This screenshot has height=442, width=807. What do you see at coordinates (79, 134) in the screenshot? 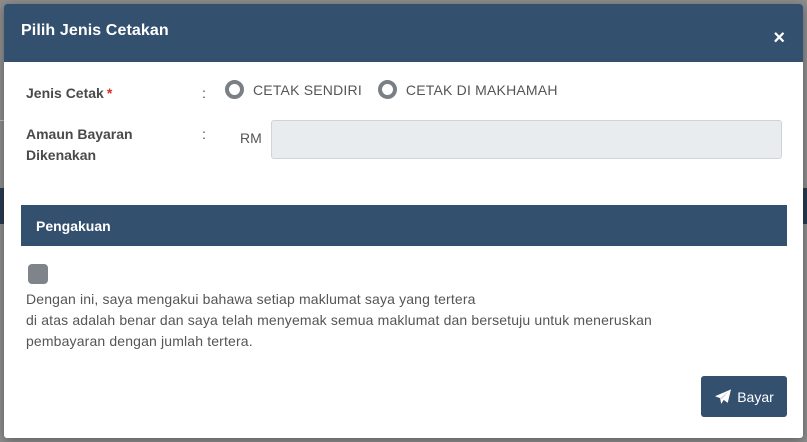
I see `amount-label-line1: Amaun Bayaran` at bounding box center [79, 134].